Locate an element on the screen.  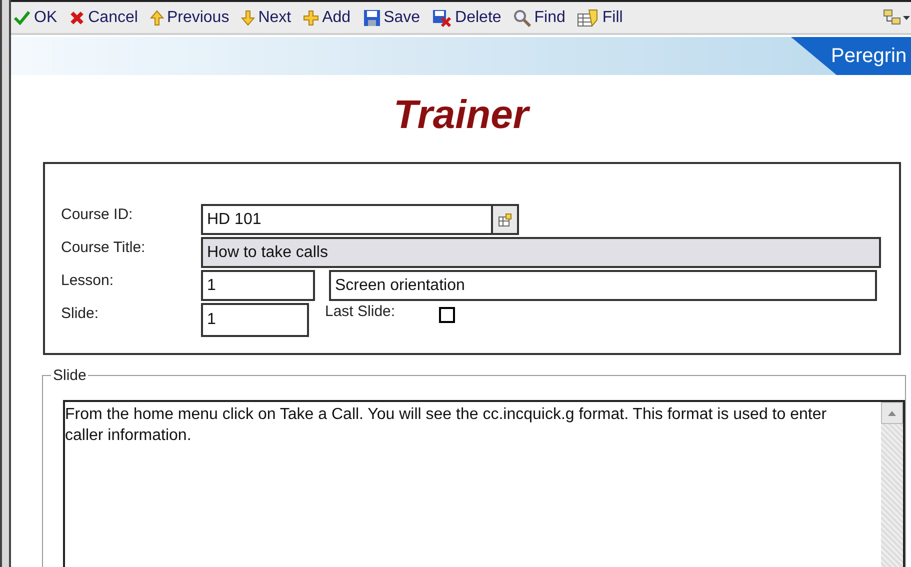
check-icon is located at coordinates (22, 18).